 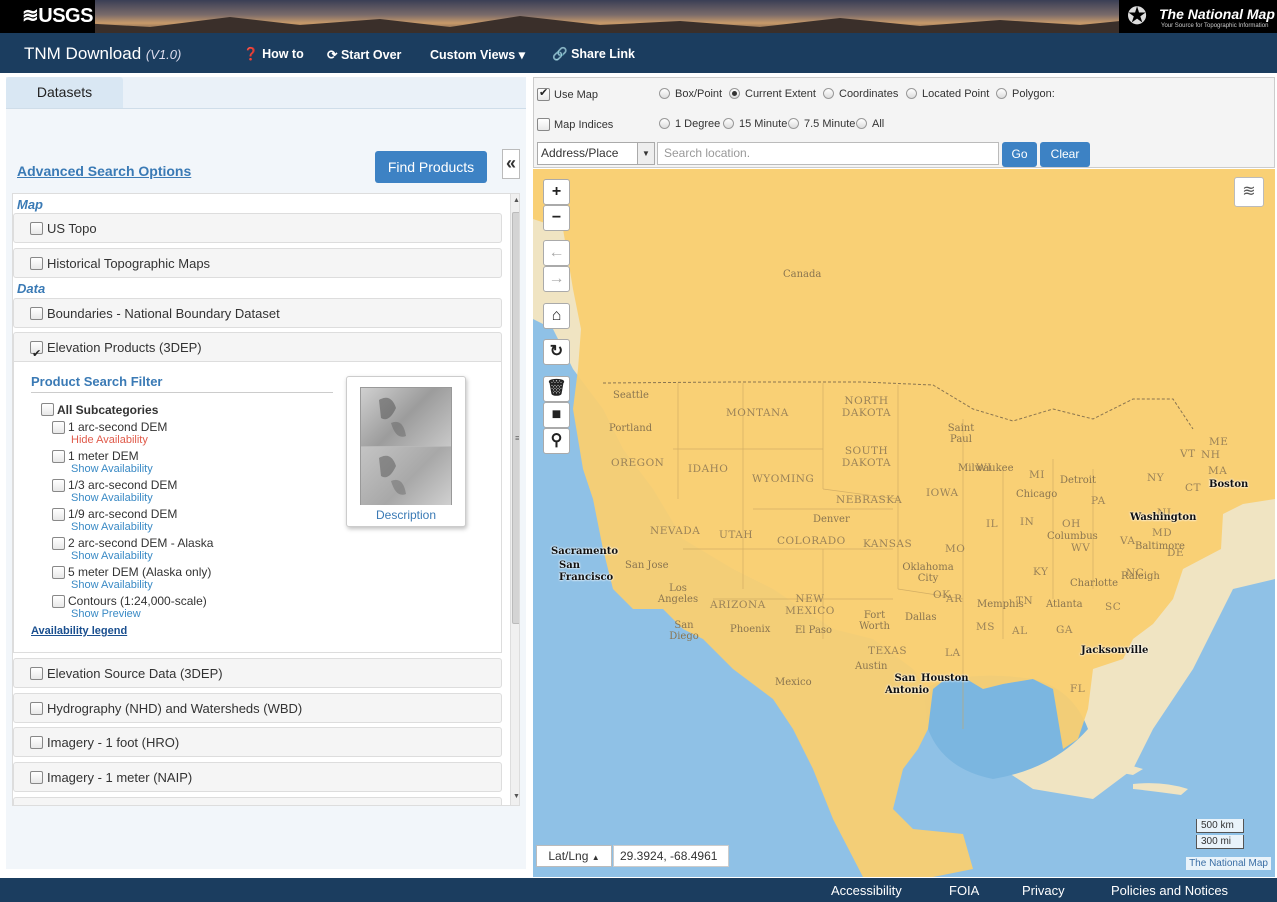 I want to click on radio-15-minute: 15 Minute, so click(x=755, y=124).